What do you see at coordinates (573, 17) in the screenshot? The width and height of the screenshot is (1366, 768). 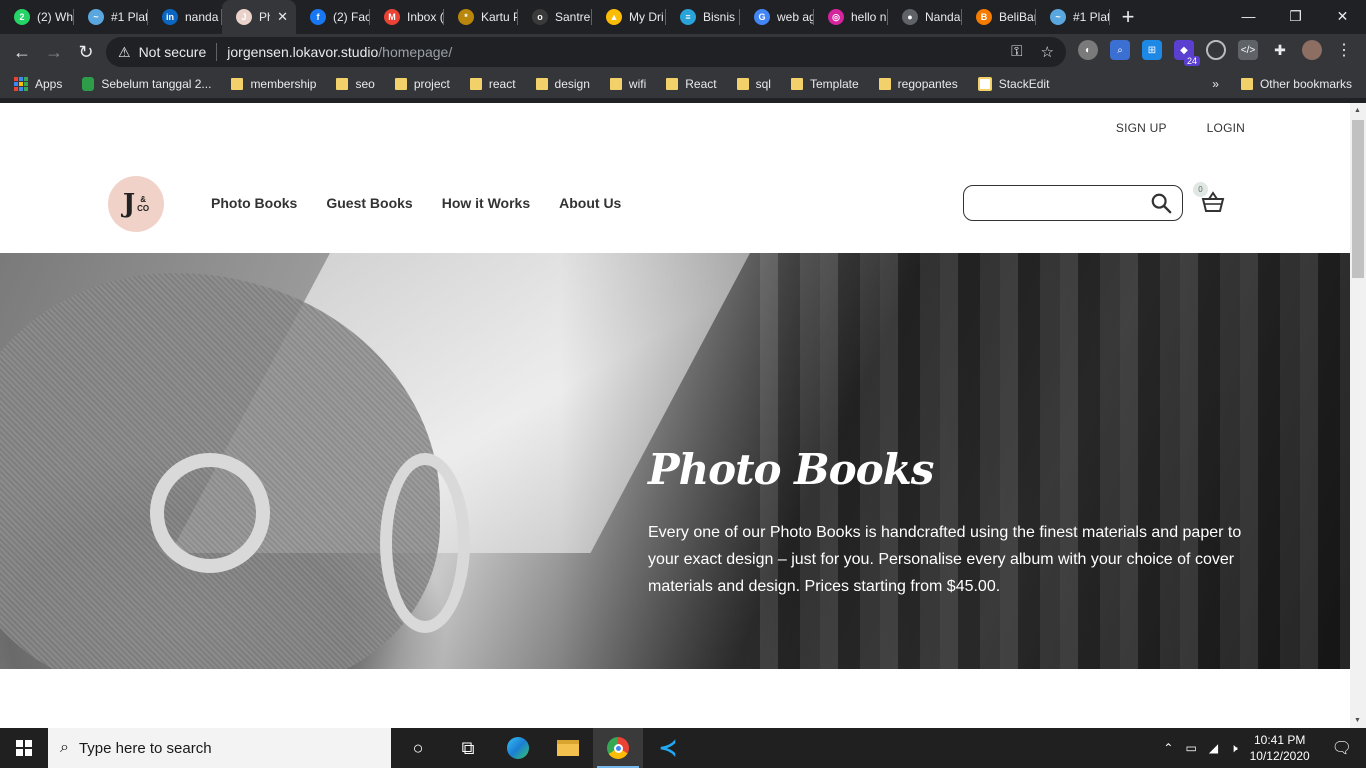 I see `tab-title: Santre` at bounding box center [573, 17].